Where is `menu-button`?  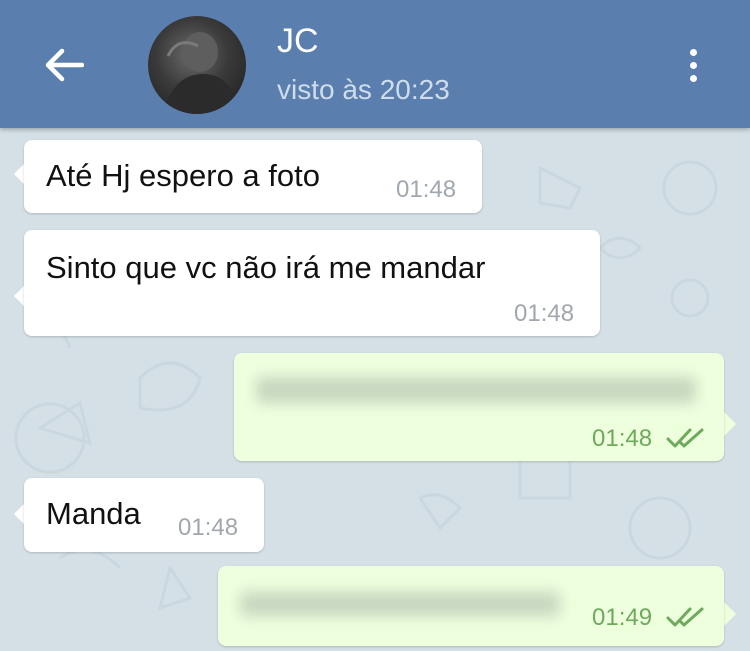
menu-button is located at coordinates (693, 65).